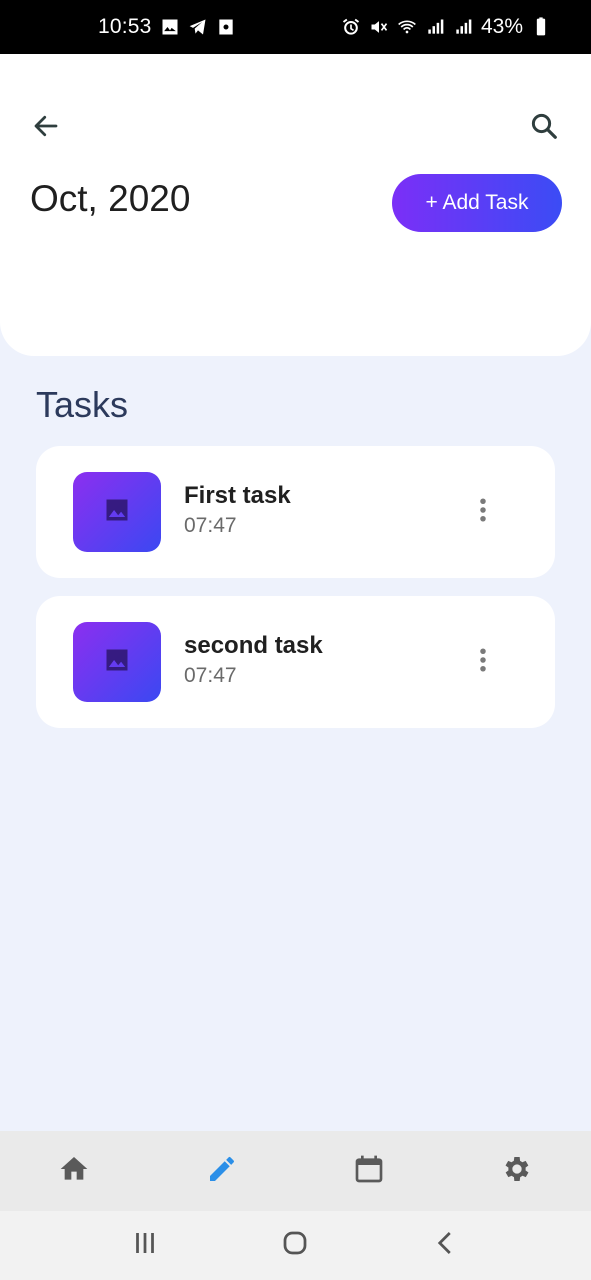 The height and width of the screenshot is (1280, 591). I want to click on home-circle-icon, so click(295, 1245).